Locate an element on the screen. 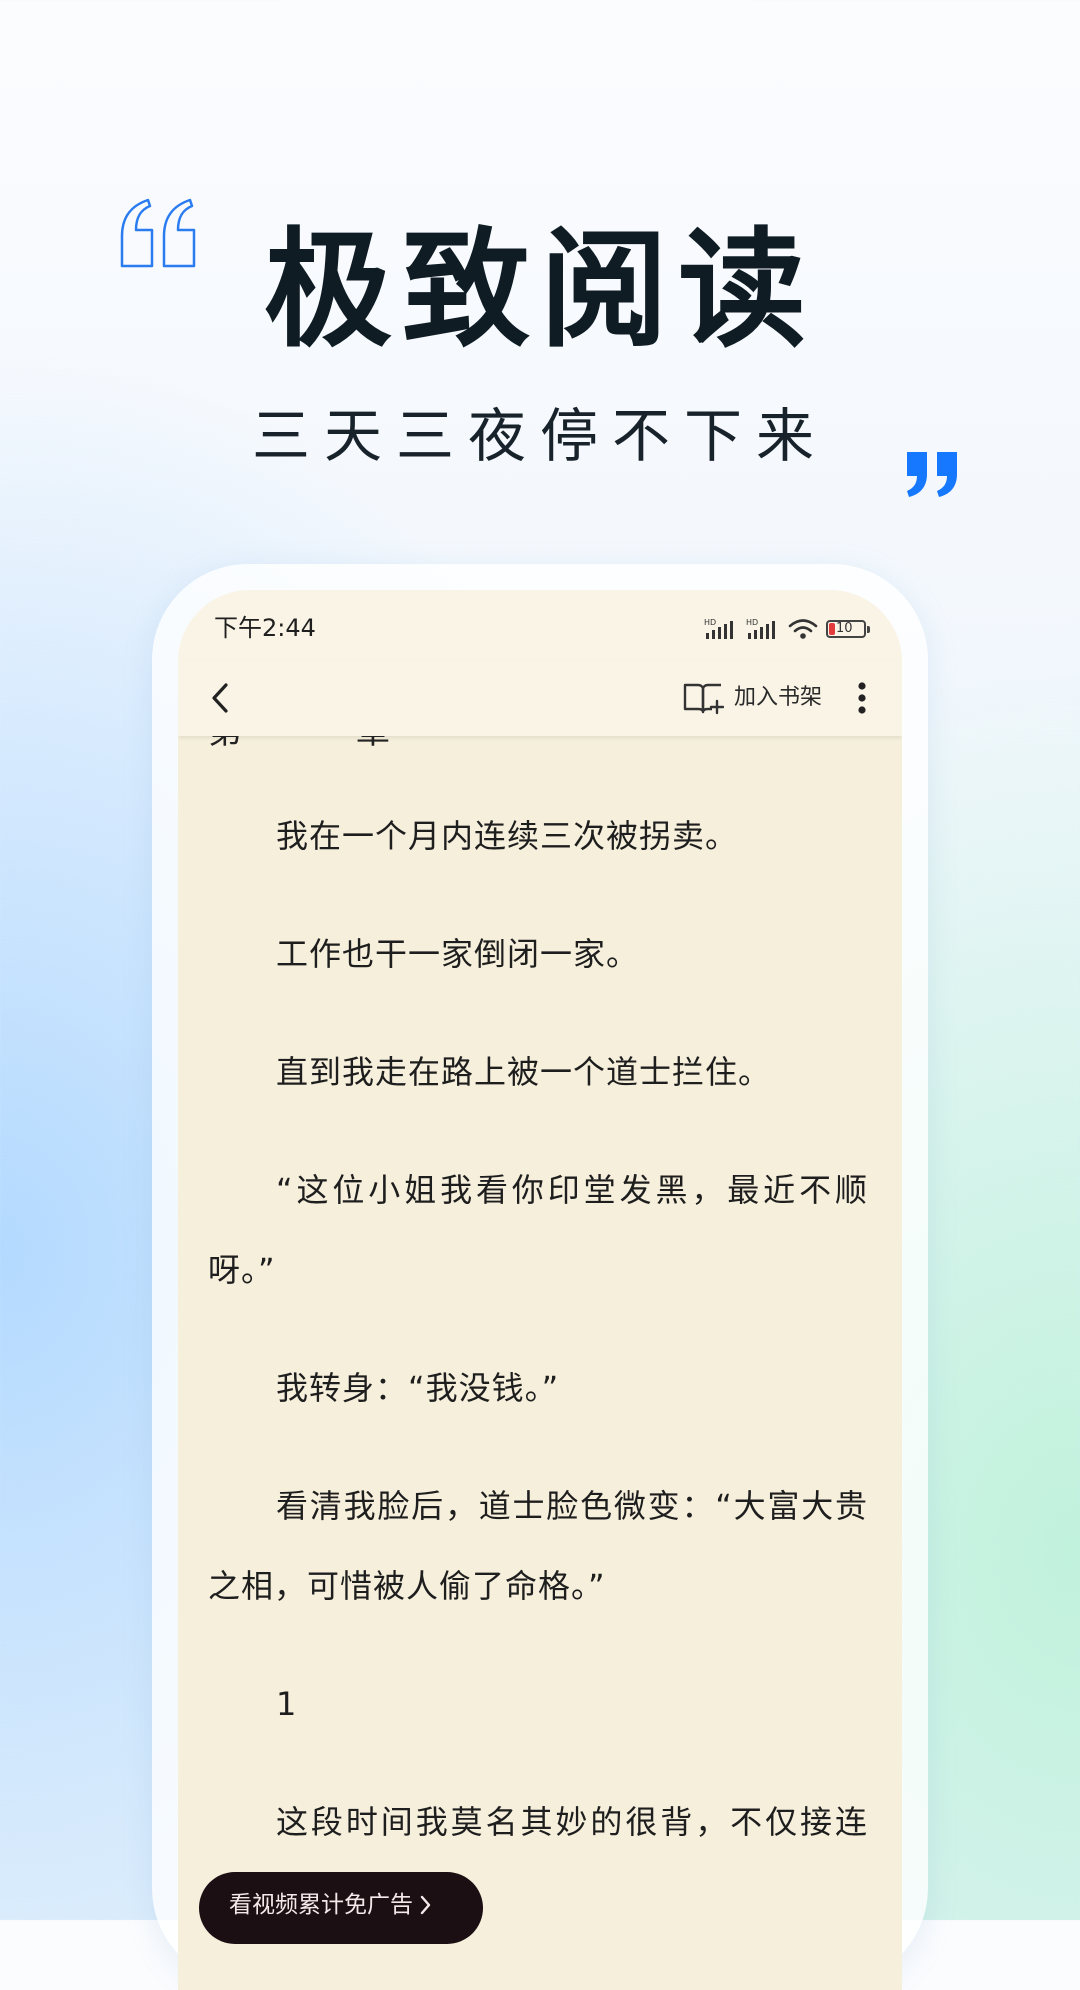  paragraph: 我在一个月内连续三次被拐卖。 is located at coordinates (507, 836).